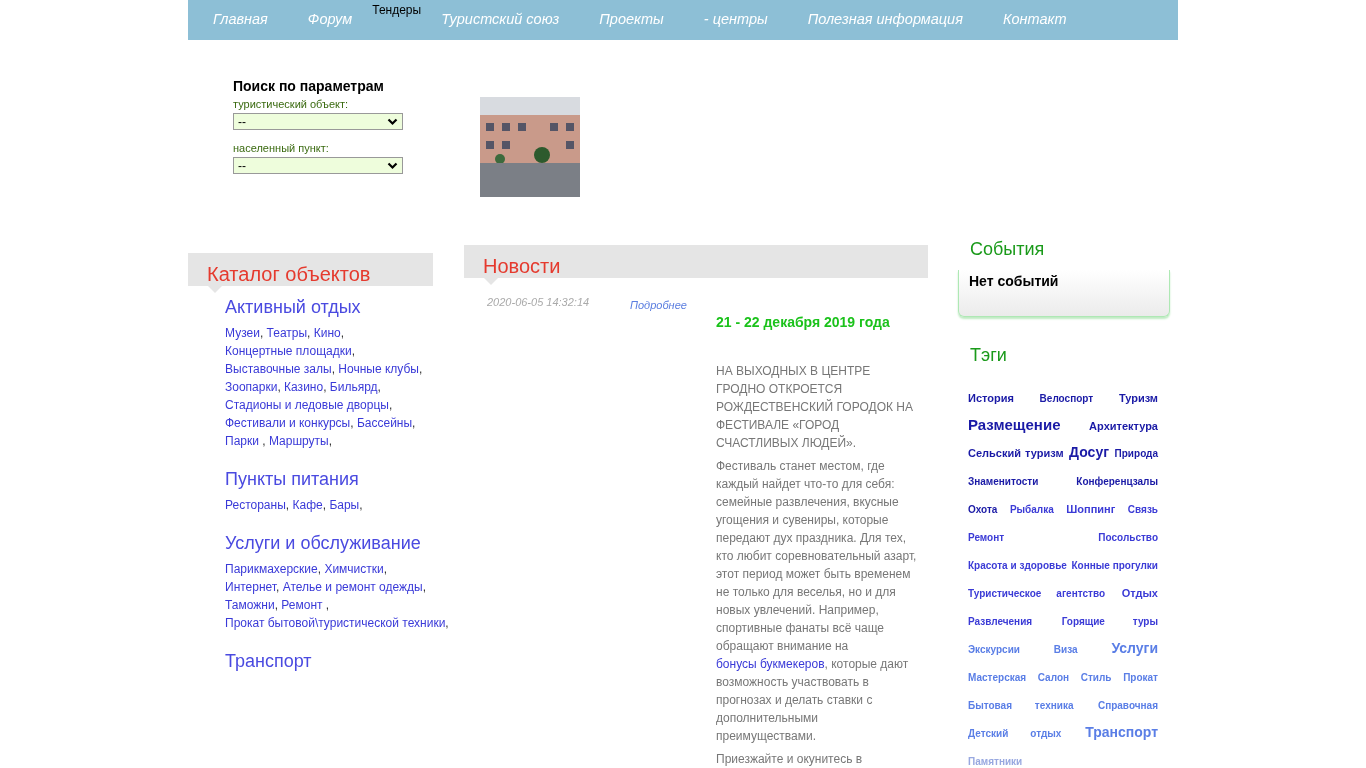  What do you see at coordinates (1003, 481) in the screenshot?
I see `tag-link: Знаменитости` at bounding box center [1003, 481].